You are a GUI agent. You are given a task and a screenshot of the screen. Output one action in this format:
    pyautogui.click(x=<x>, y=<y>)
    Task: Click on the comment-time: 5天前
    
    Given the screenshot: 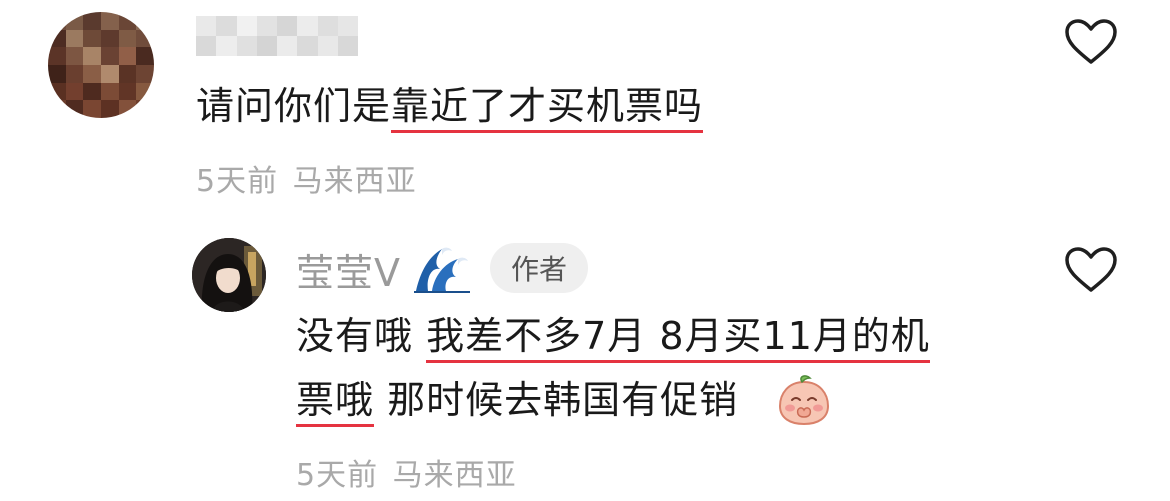 What is the action you would take?
    pyautogui.click(x=237, y=181)
    